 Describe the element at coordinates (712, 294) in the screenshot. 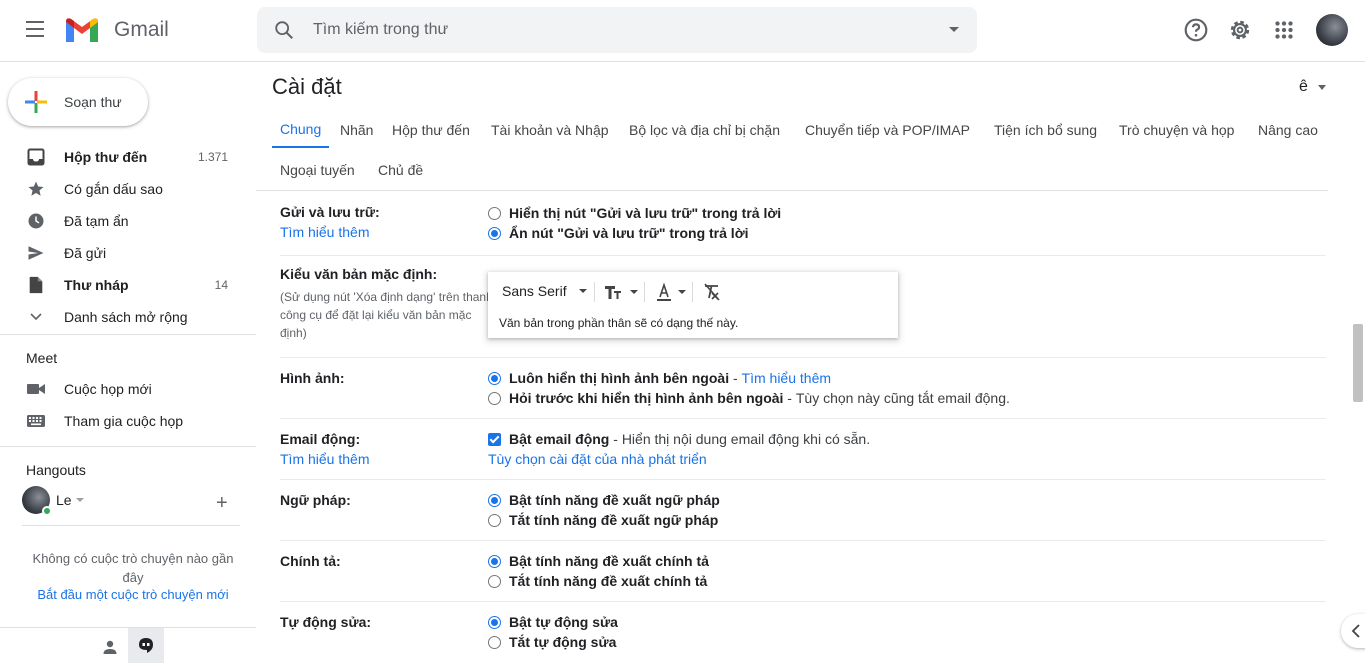

I see `remove-formatting-icon` at that location.